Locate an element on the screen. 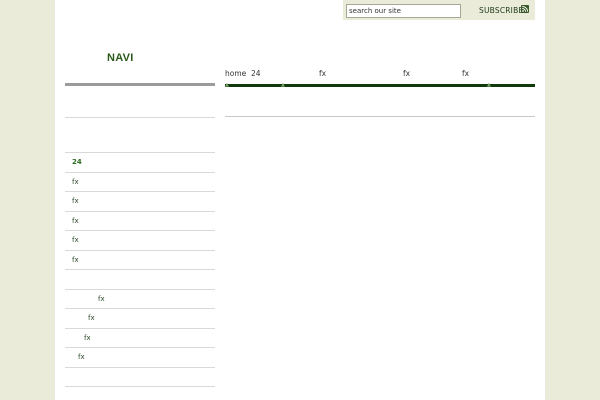 The width and height of the screenshot is (600, 400). nav-home: home is located at coordinates (235, 74).